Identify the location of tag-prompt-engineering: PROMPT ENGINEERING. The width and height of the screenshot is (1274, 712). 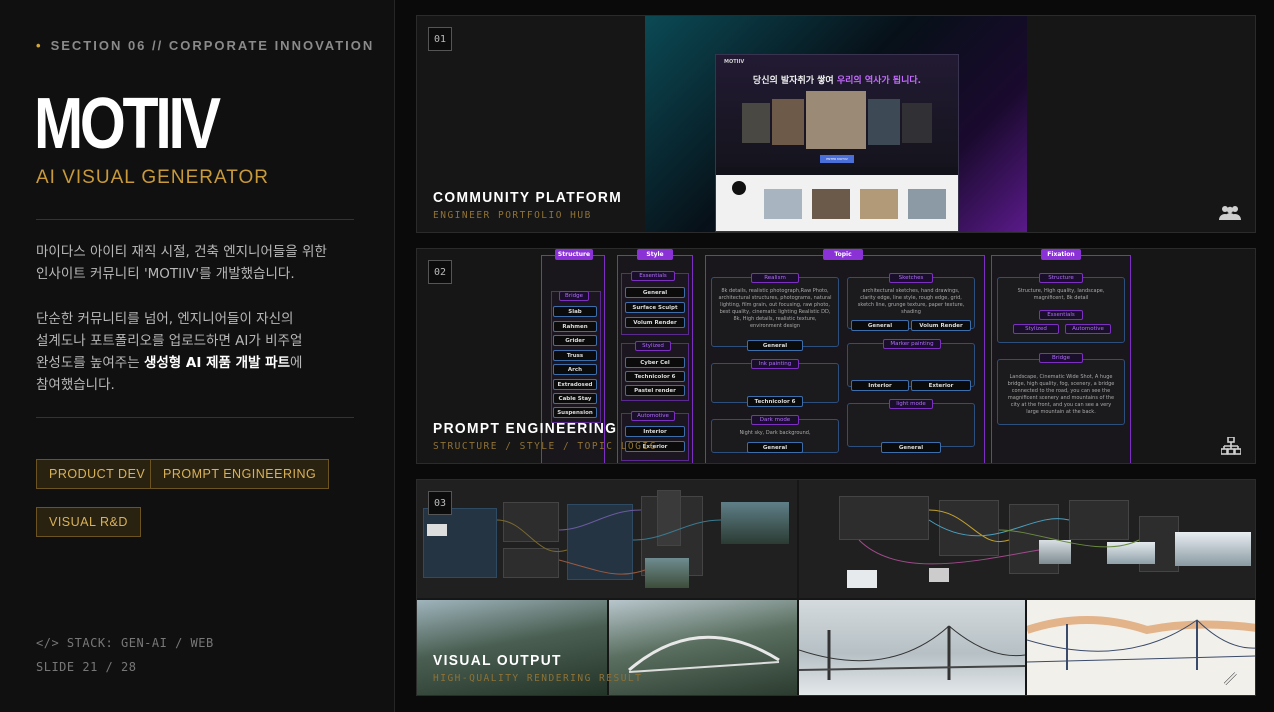
(240, 474).